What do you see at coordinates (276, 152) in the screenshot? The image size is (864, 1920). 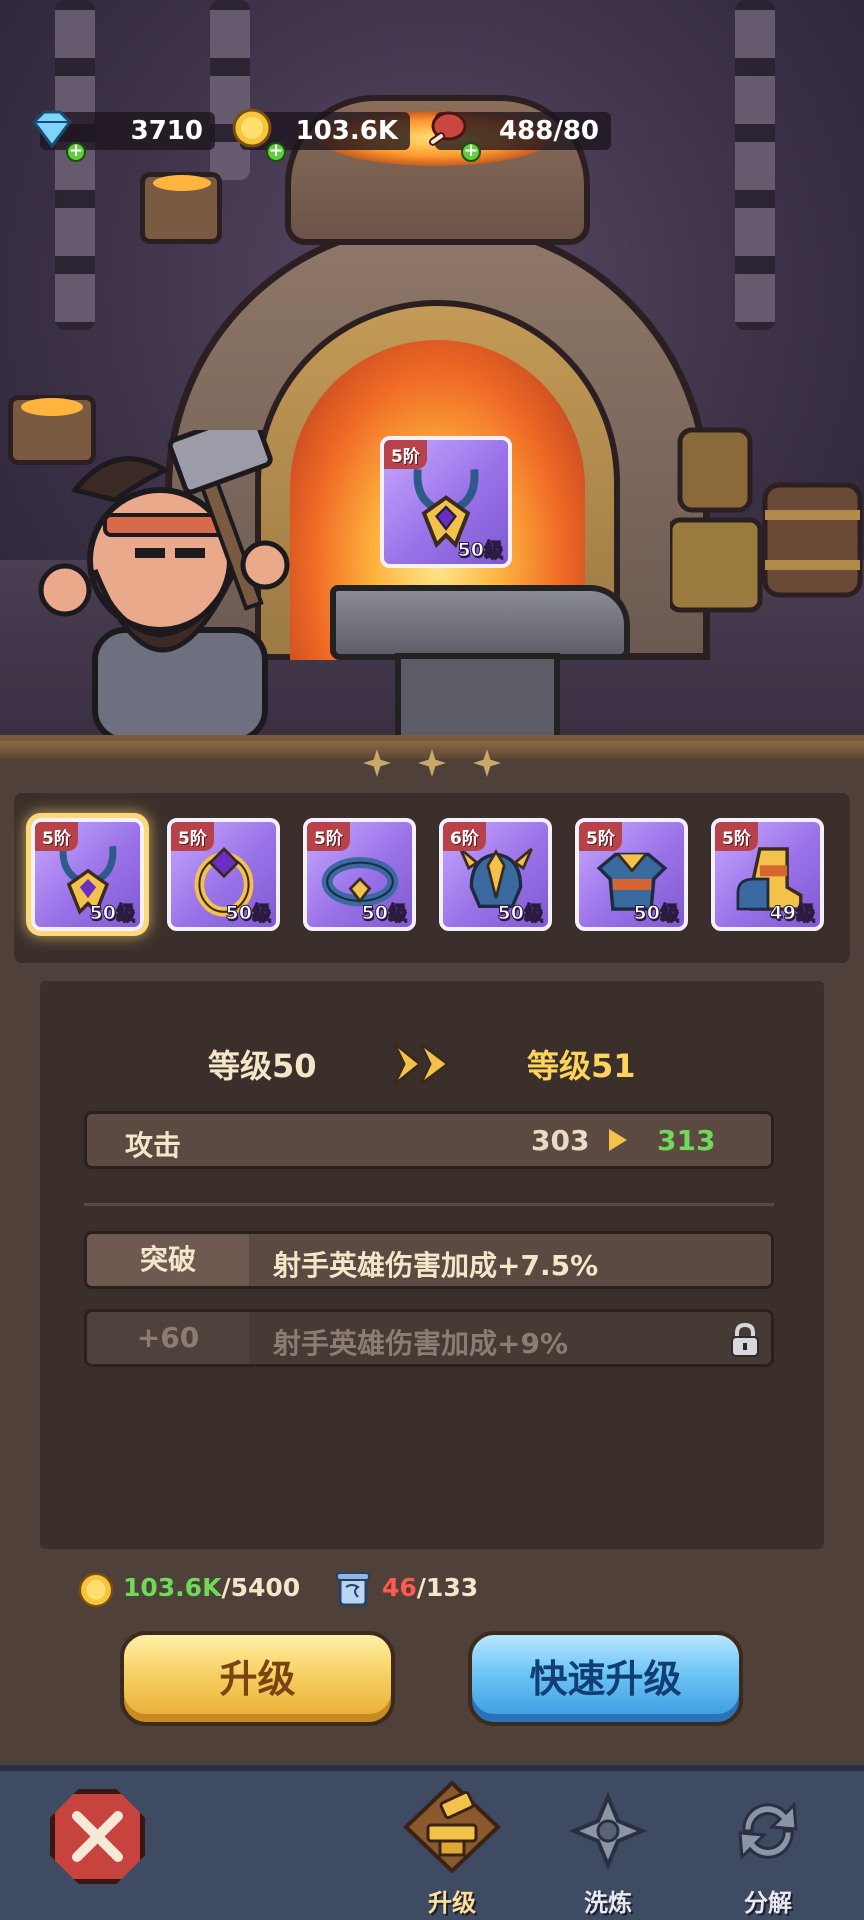 I see `add-gold-icon: +` at bounding box center [276, 152].